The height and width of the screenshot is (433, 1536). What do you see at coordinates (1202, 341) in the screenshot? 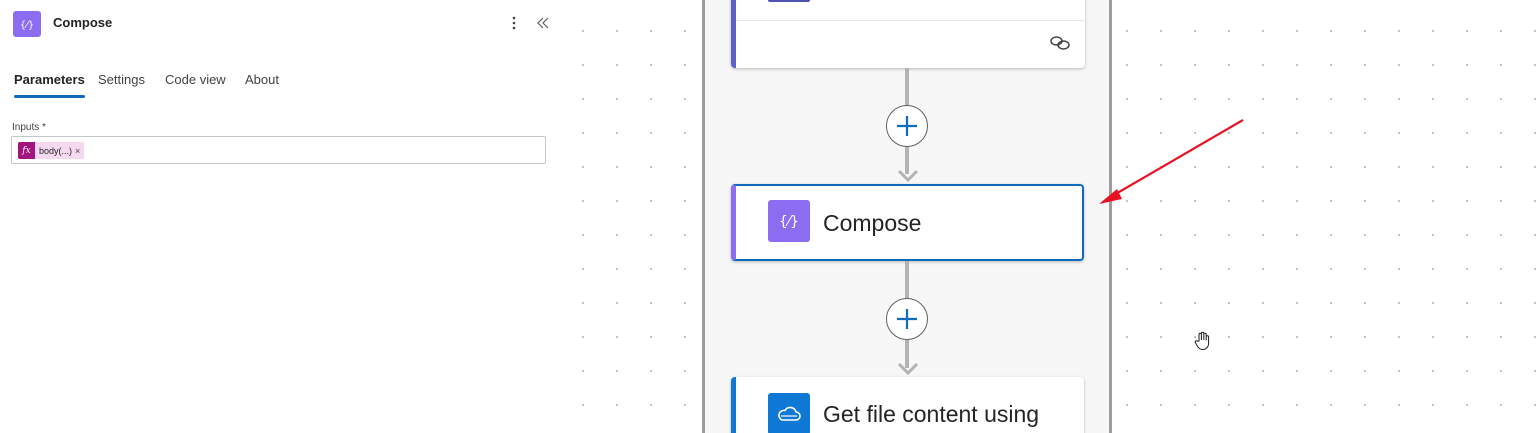
I see `hand-cursor-icon` at bounding box center [1202, 341].